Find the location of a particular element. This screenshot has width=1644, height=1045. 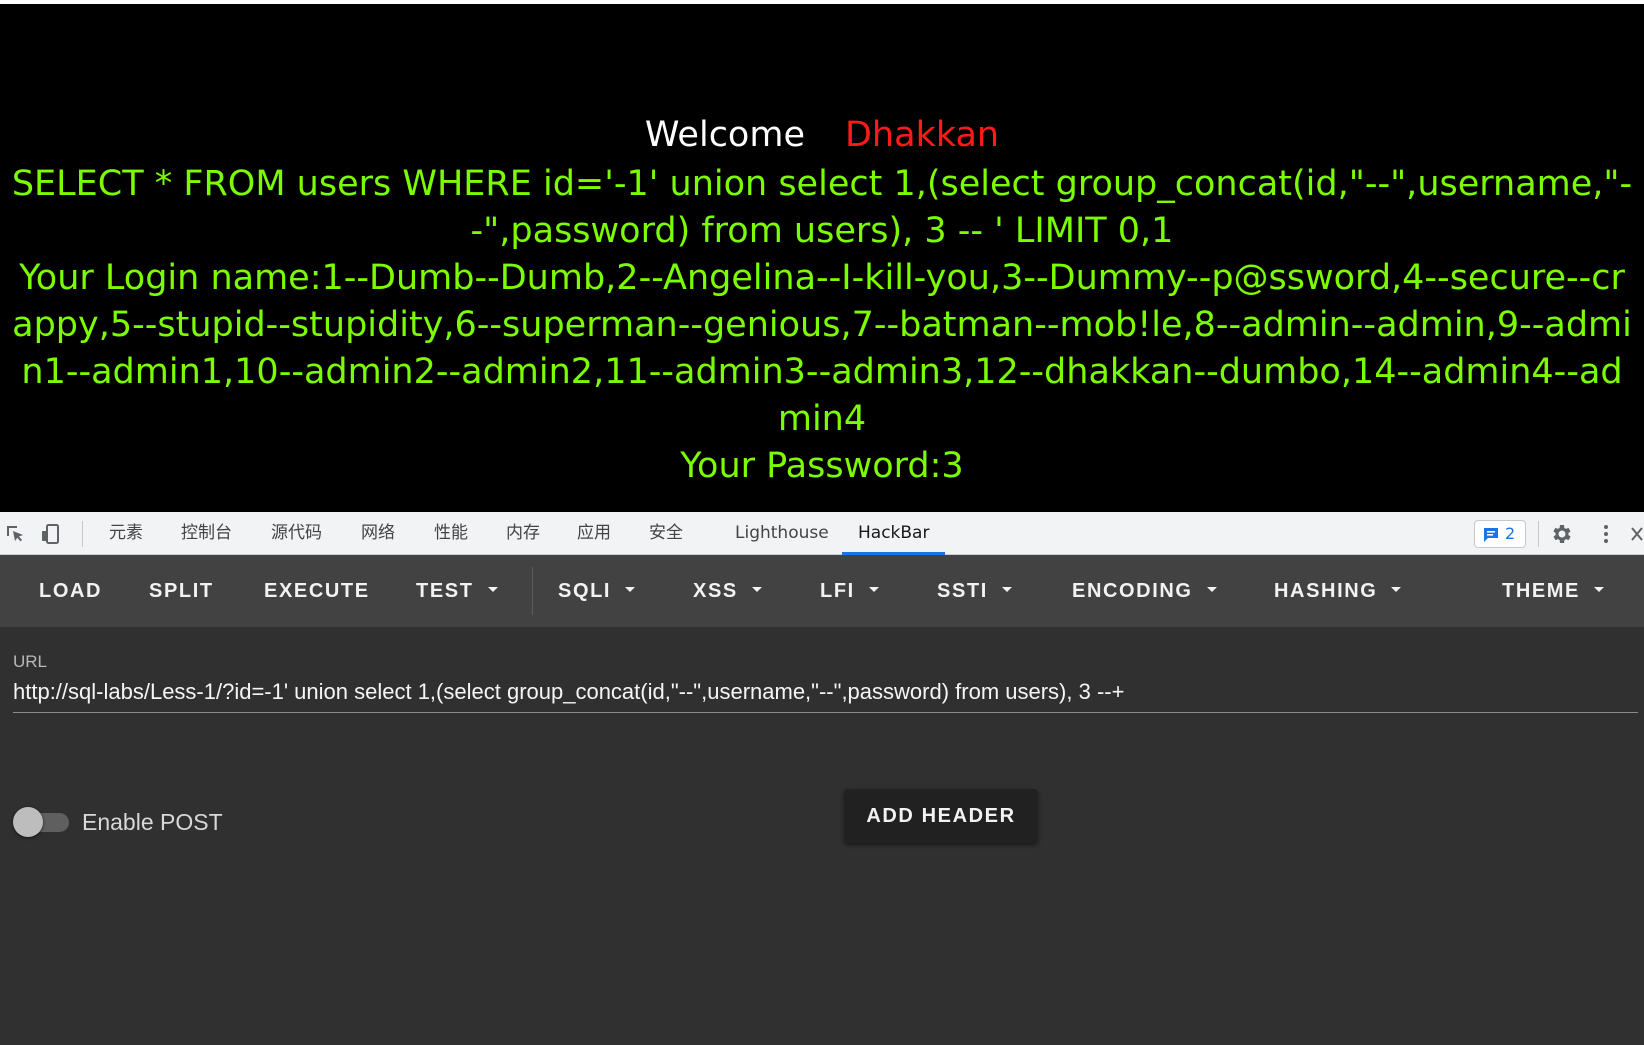

theme-menu-button: THEME is located at coordinates (1553, 591).